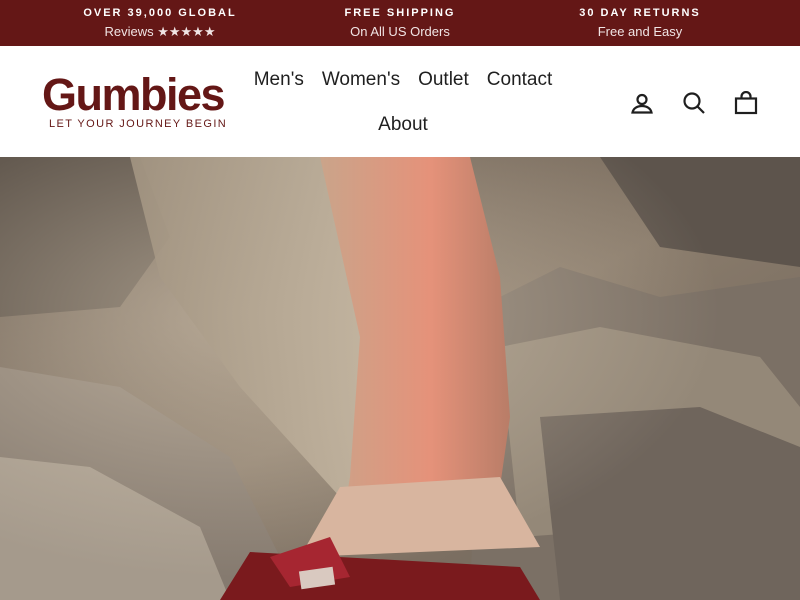 The height and width of the screenshot is (600, 800). I want to click on nav-item-womens: Women's, so click(361, 80).